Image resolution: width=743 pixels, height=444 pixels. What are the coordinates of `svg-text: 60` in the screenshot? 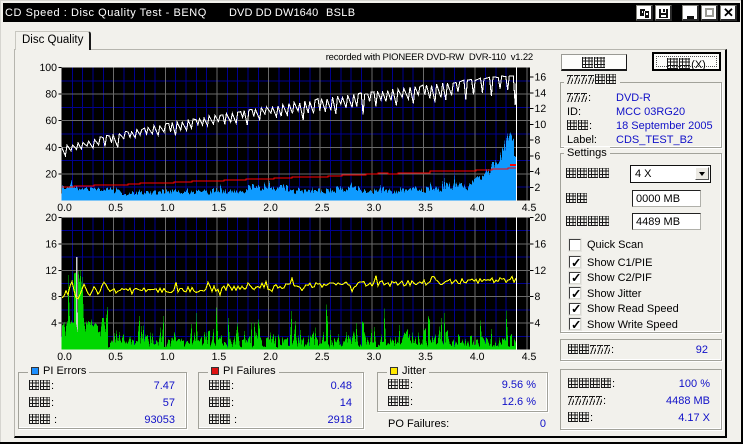 It's located at (51, 121).